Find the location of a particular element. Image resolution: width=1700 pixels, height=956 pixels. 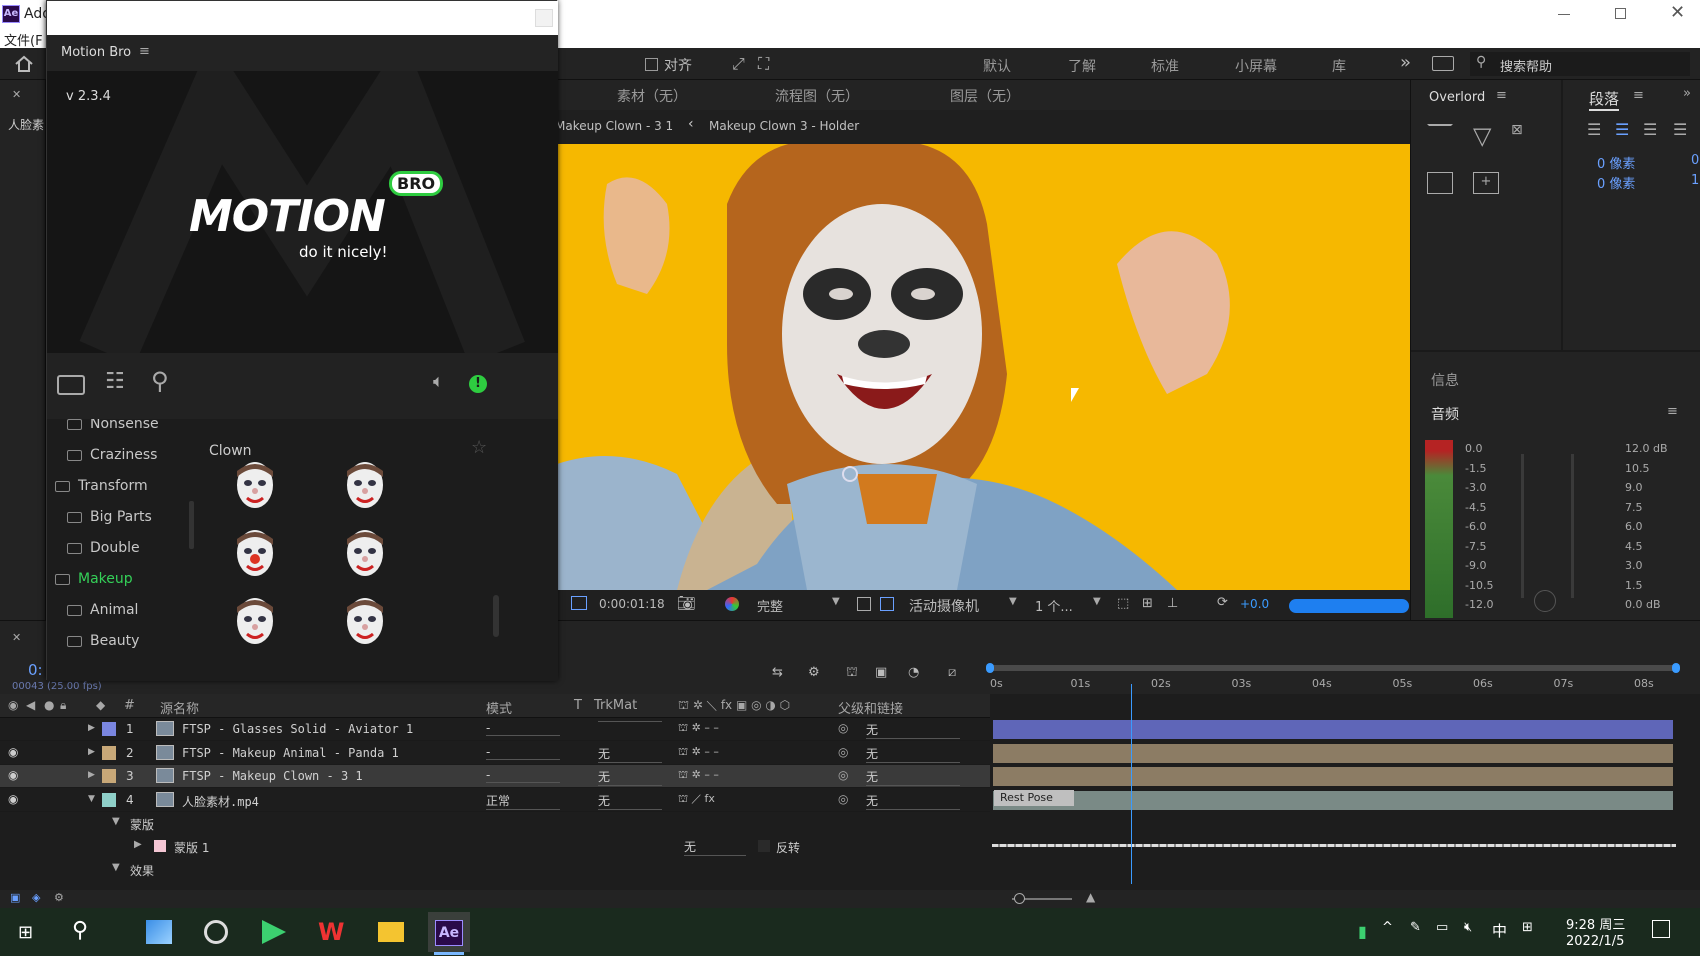

fast-preview-icon: ⬚ is located at coordinates (1123, 603).